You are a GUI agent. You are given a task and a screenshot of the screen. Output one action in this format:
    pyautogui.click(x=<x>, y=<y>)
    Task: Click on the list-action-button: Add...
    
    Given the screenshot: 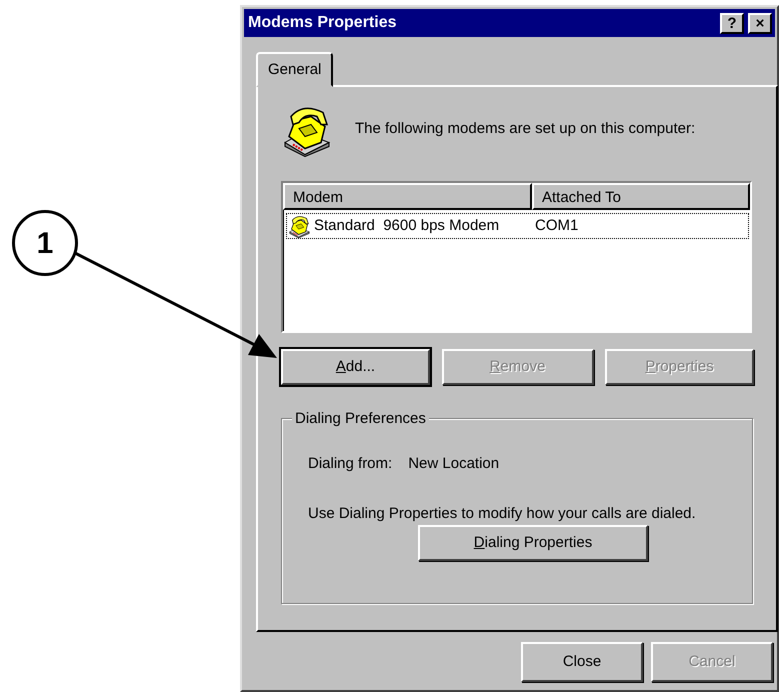 What is the action you would take?
    pyautogui.click(x=355, y=367)
    